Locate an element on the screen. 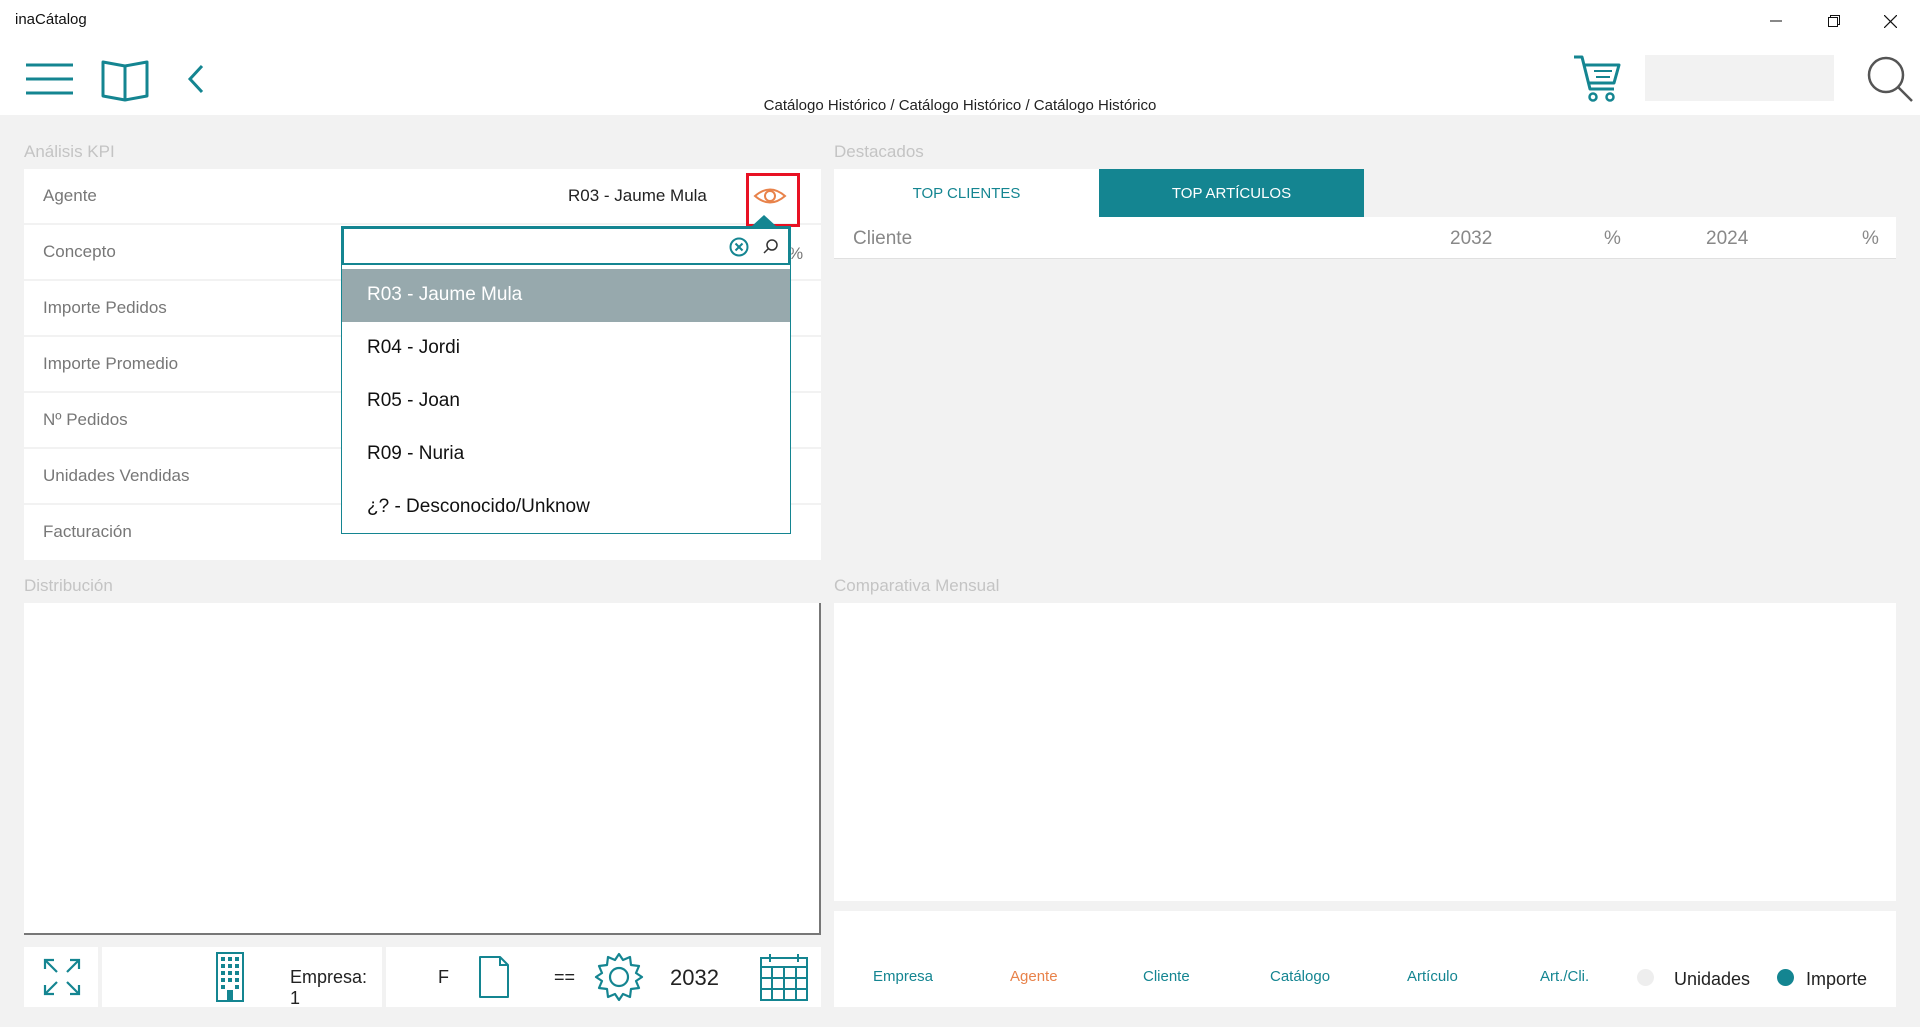  radio-importe is located at coordinates (1785, 977).